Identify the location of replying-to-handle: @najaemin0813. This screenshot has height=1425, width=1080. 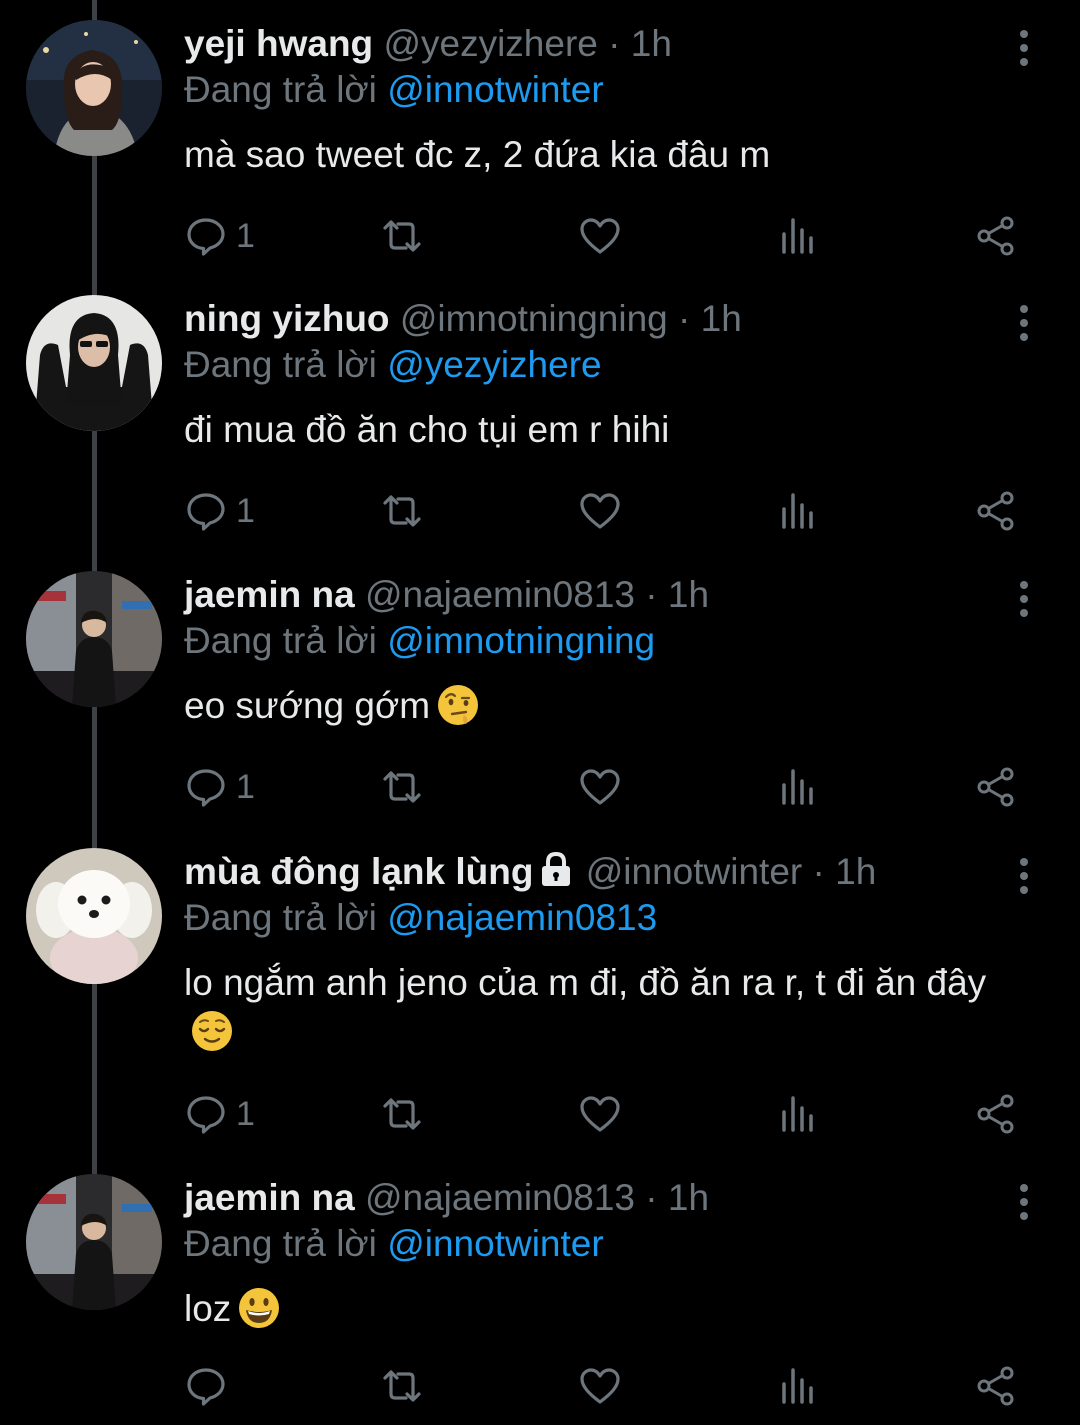
(522, 917).